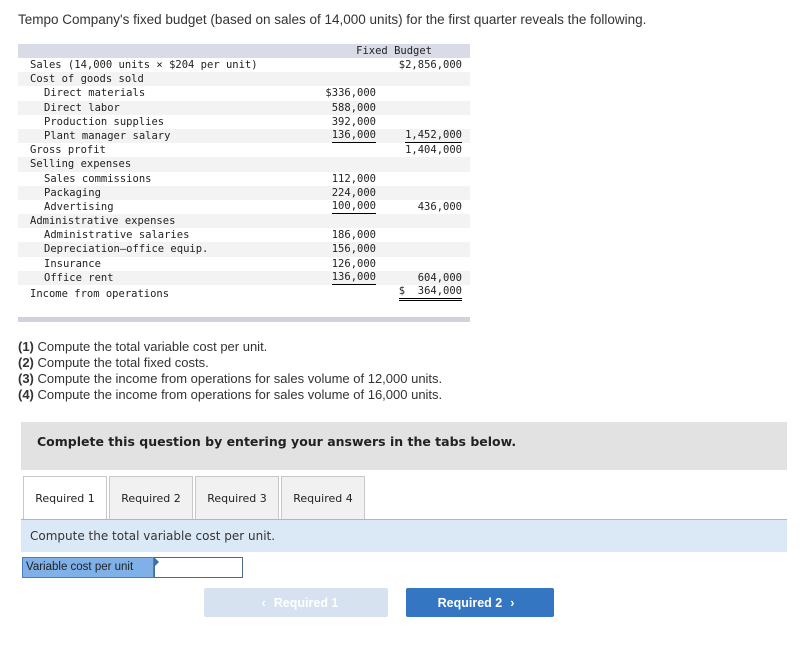 This screenshot has height=650, width=812. I want to click on row-amount-detail: 588,000, so click(353, 107).